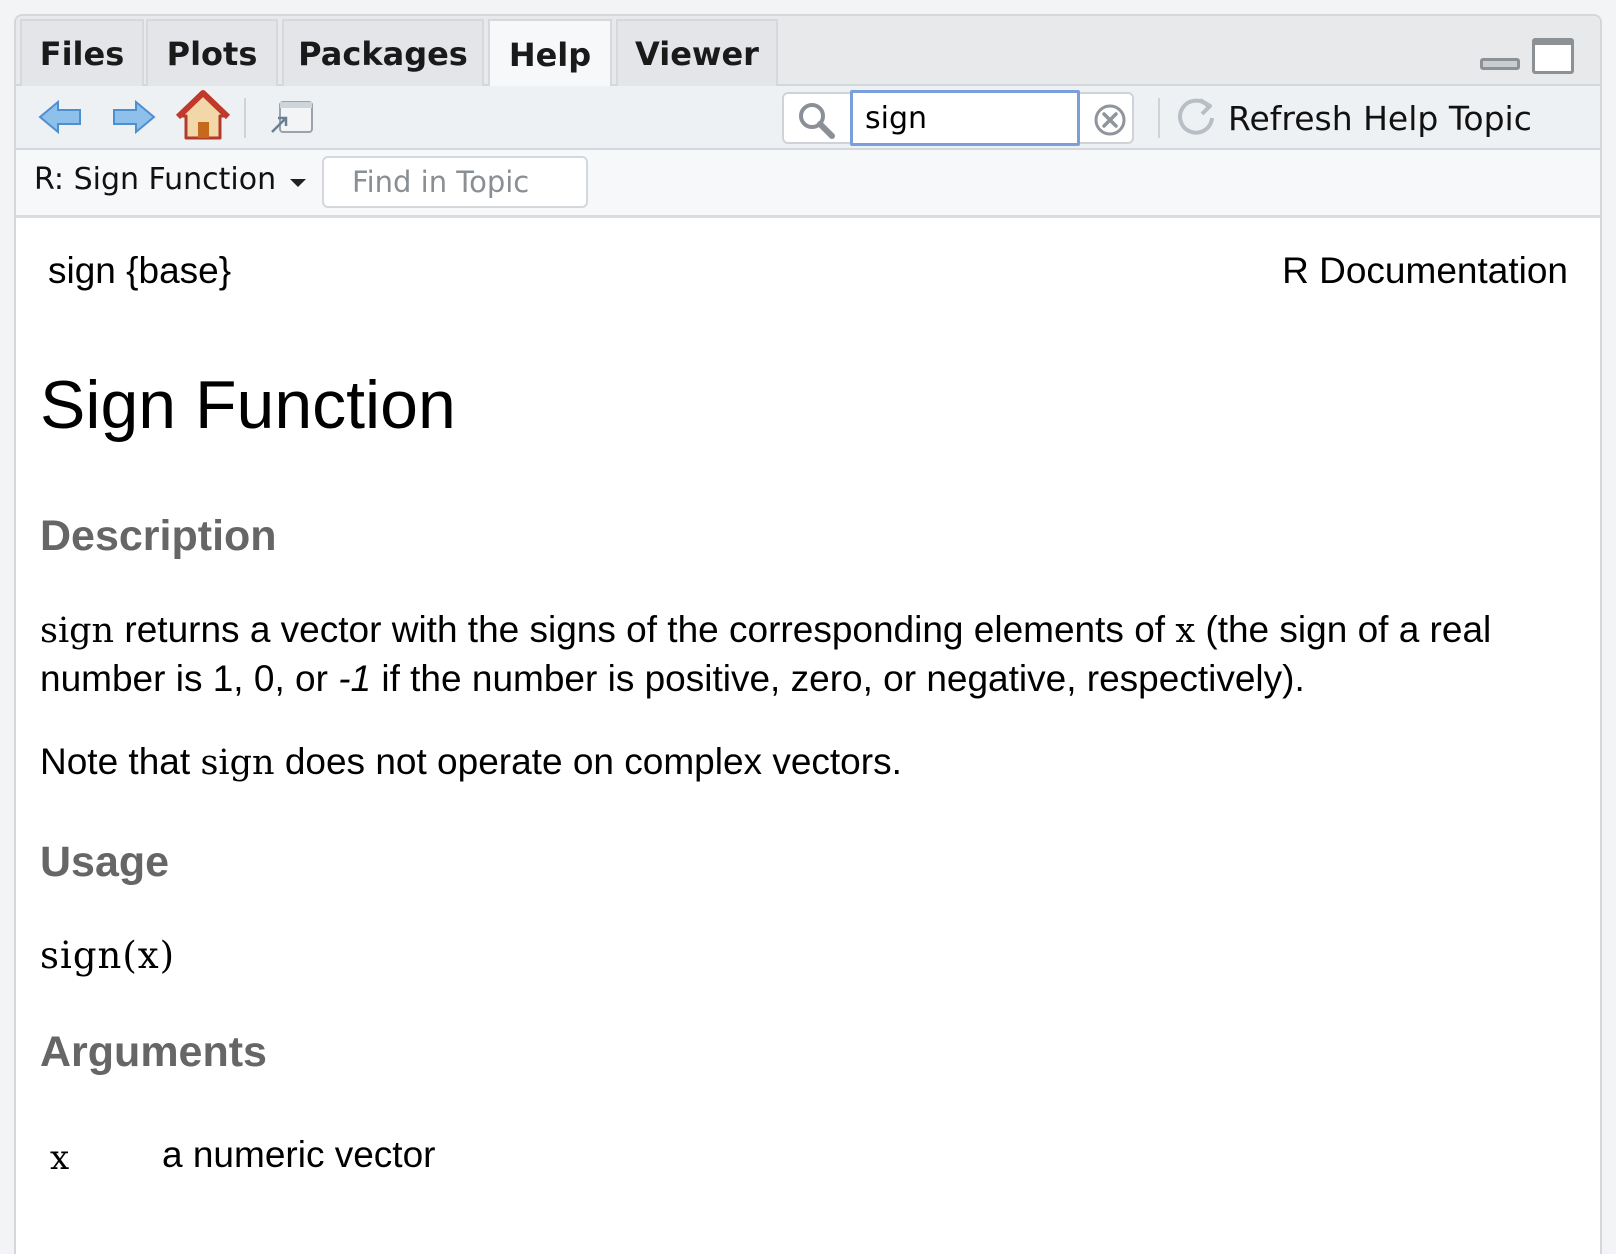  What do you see at coordinates (1196, 116) in the screenshot?
I see `refresh-icon` at bounding box center [1196, 116].